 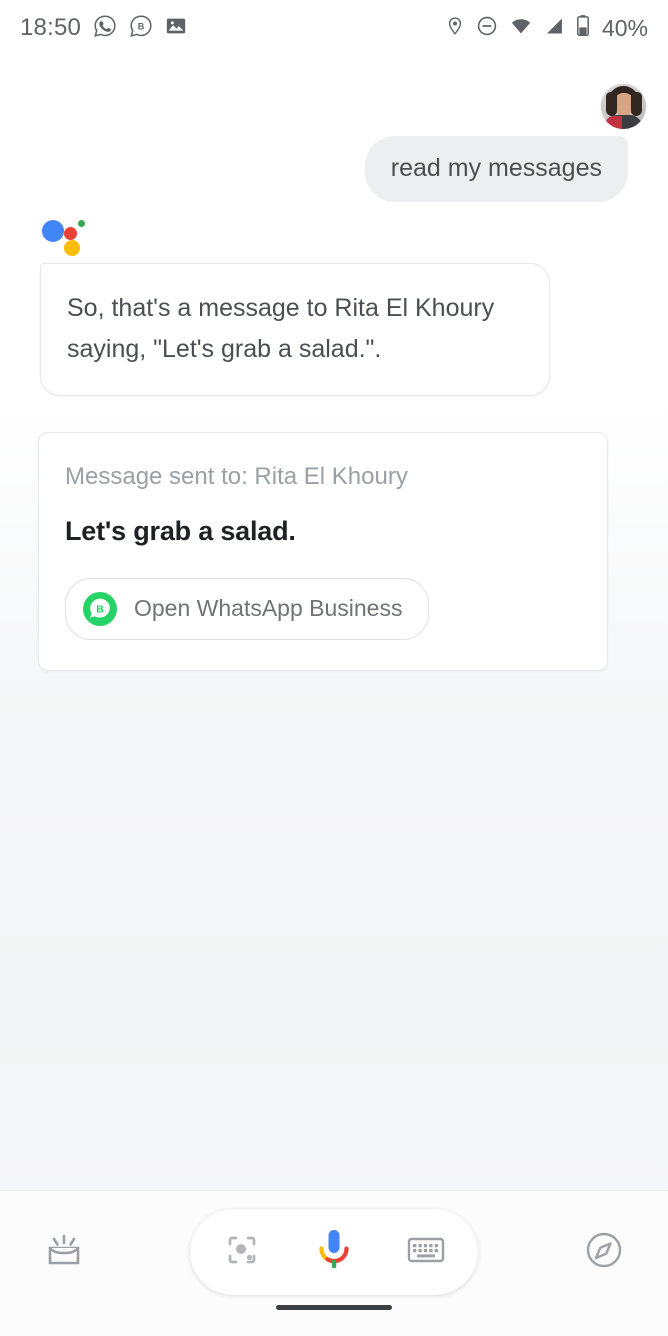 I want to click on snapshot-button, so click(x=64, y=1252).